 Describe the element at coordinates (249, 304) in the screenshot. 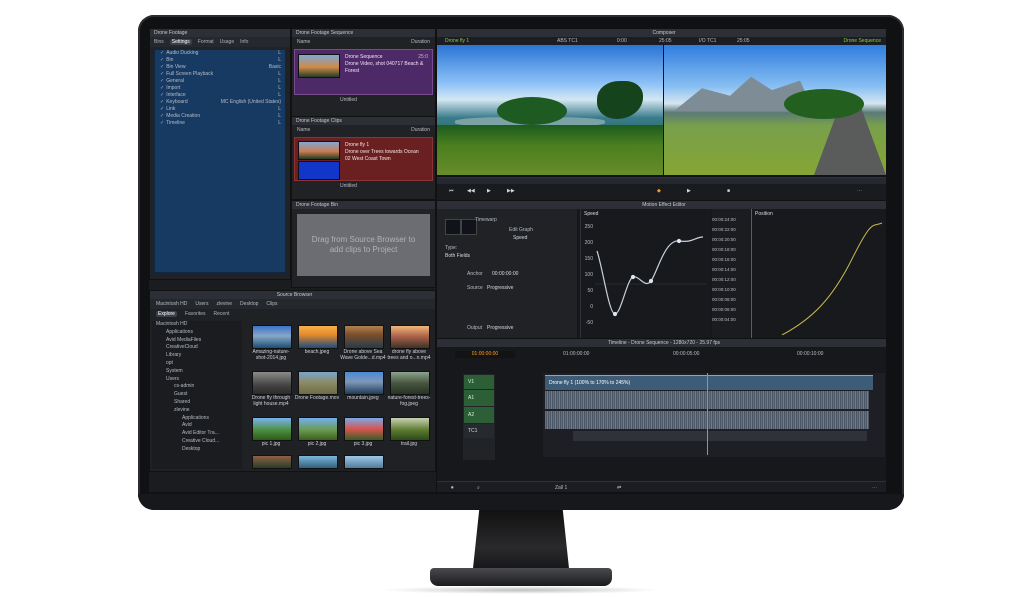

I see `breadcrumb-item: Desktop` at that location.